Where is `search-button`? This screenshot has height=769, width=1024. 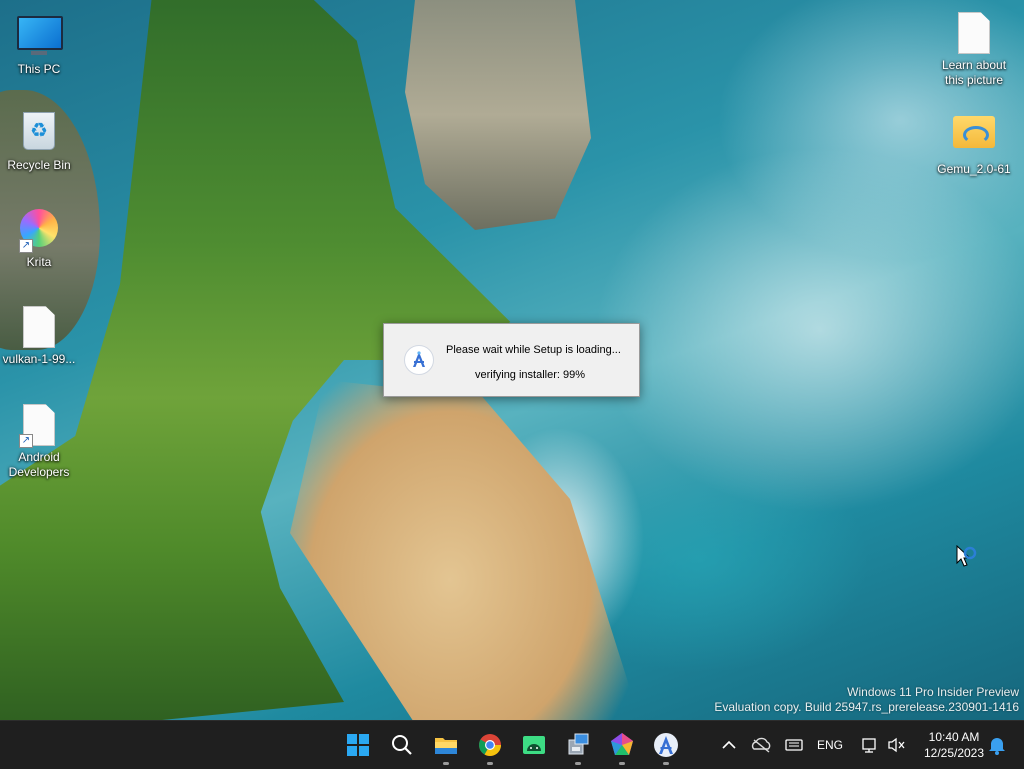
search-button is located at coordinates (402, 745).